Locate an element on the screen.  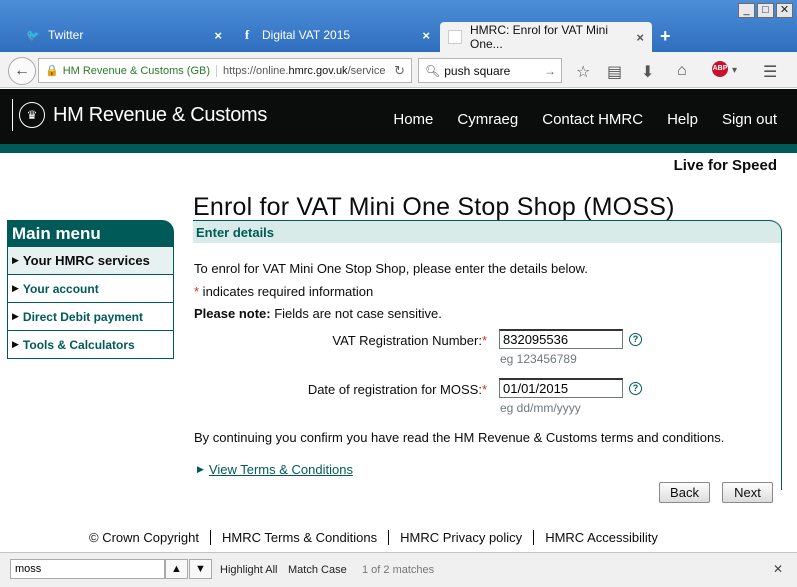
sidebar-item-label: Direct Debit payment is located at coordinates (82, 316).